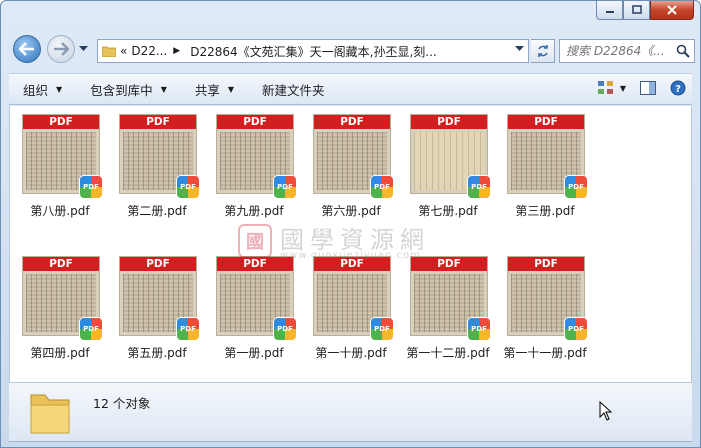 The height and width of the screenshot is (448, 701). What do you see at coordinates (109, 51) in the screenshot?
I see `folder-icon` at bounding box center [109, 51].